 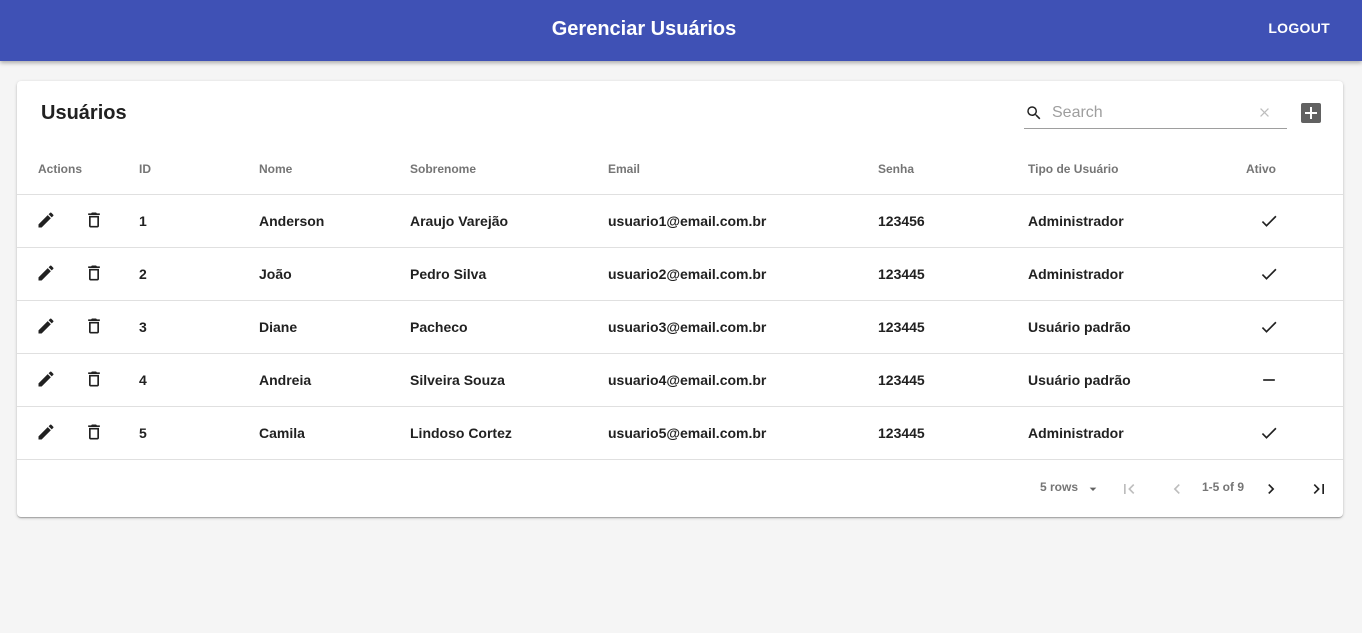 What do you see at coordinates (1261, 169) in the screenshot?
I see `column-header-ativo: Ativo` at bounding box center [1261, 169].